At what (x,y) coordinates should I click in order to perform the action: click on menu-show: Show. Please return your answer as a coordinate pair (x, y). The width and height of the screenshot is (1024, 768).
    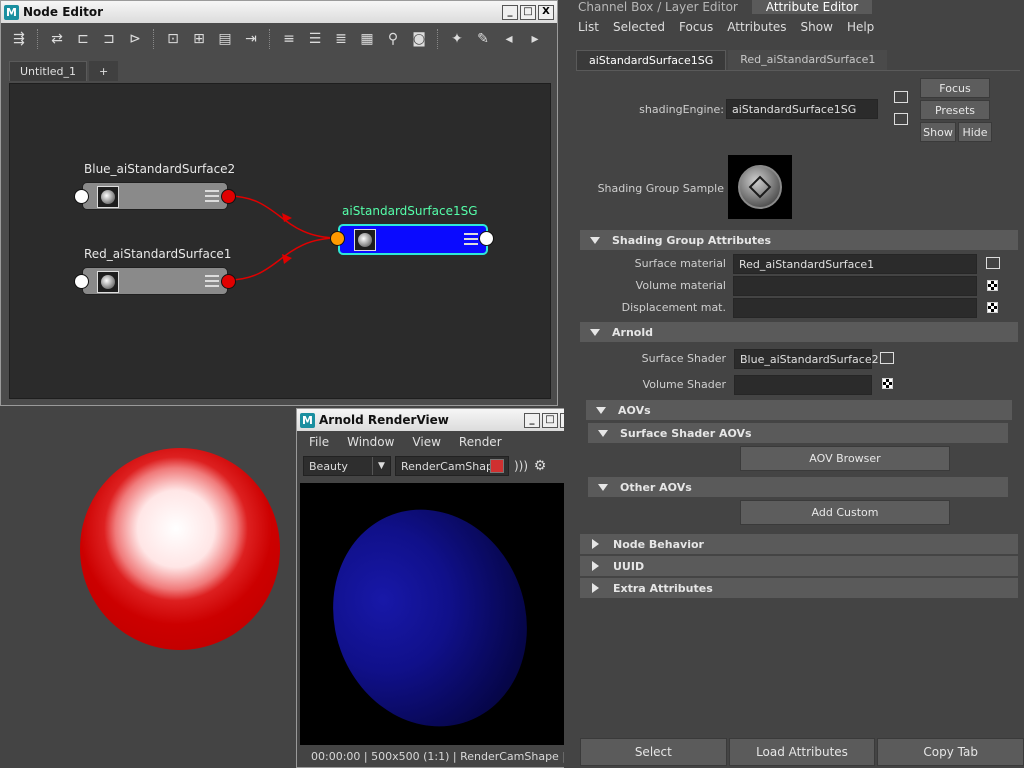
    Looking at the image, I should click on (817, 27).